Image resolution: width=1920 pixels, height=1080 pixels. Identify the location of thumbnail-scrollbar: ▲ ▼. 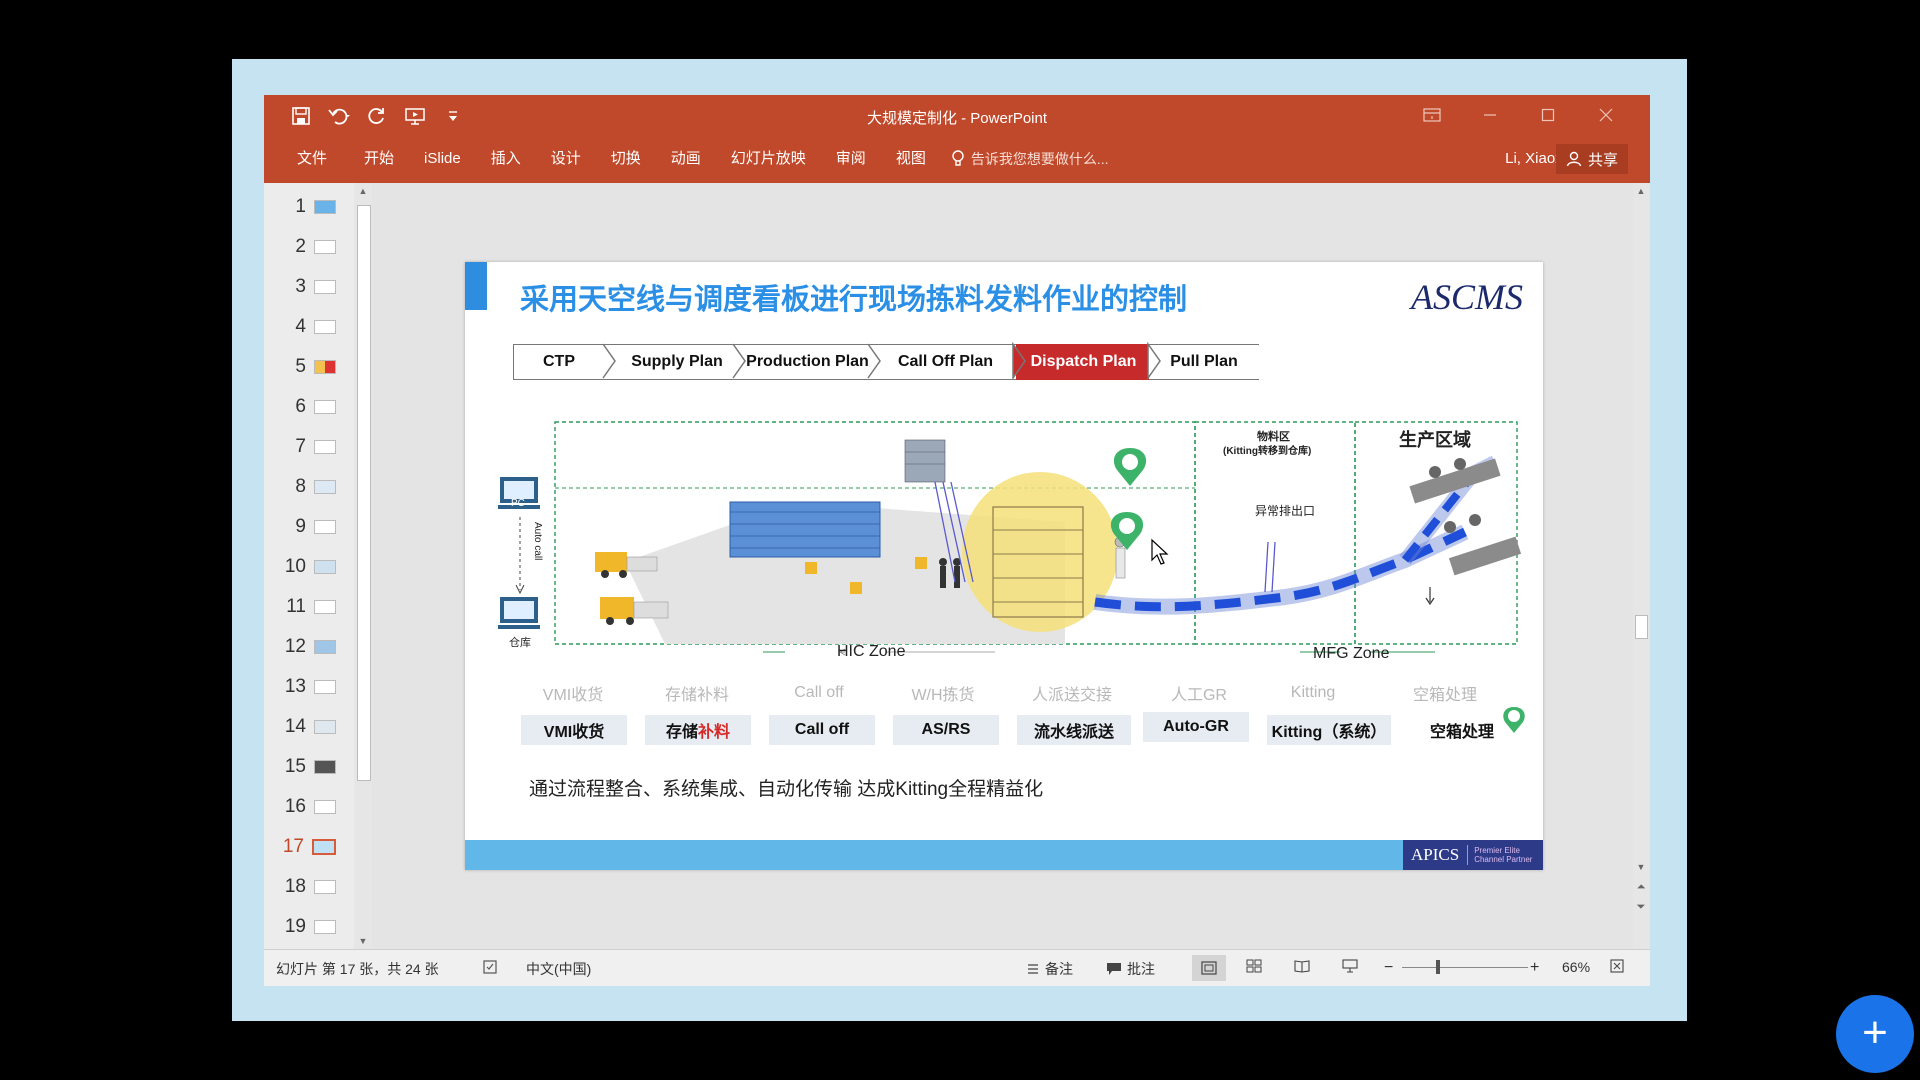
(363, 566).